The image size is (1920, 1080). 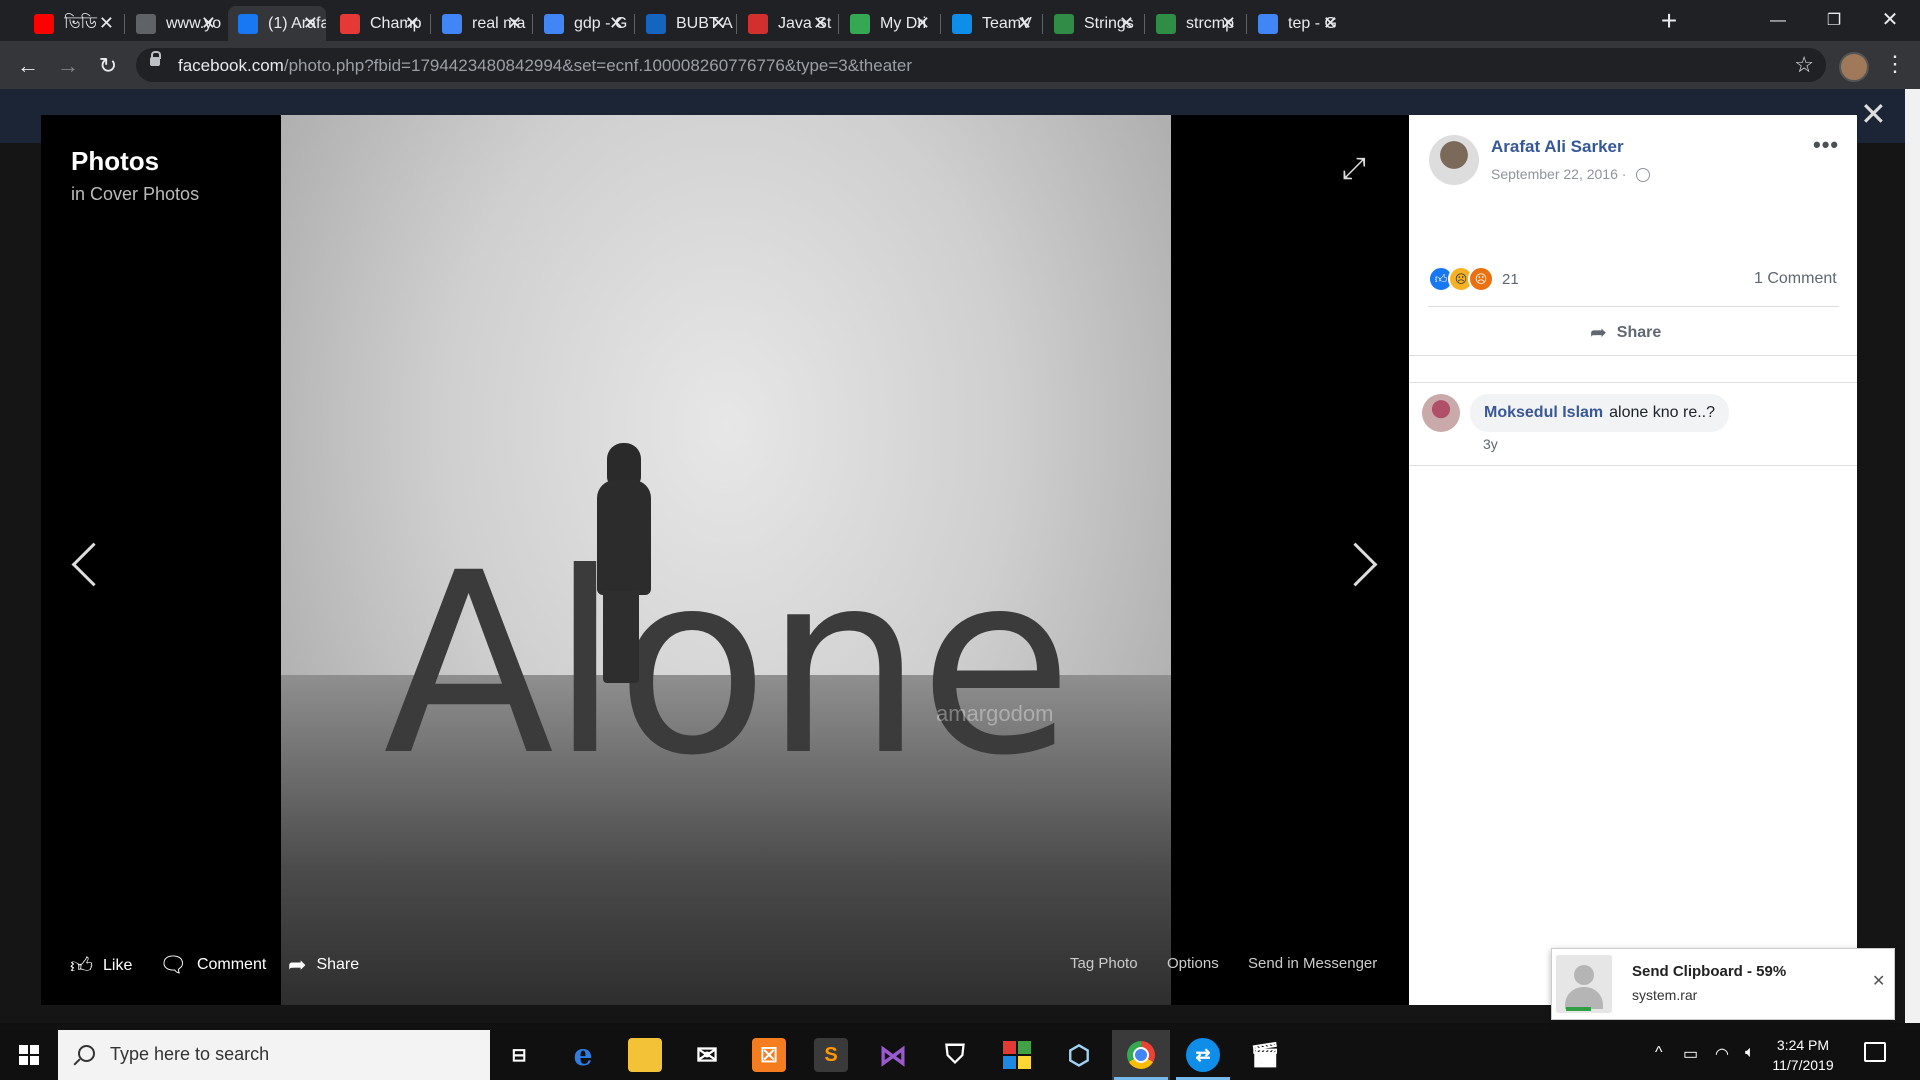 What do you see at coordinates (1354, 169) in the screenshot?
I see `fullscreen-expand-icon: ⤢` at bounding box center [1354, 169].